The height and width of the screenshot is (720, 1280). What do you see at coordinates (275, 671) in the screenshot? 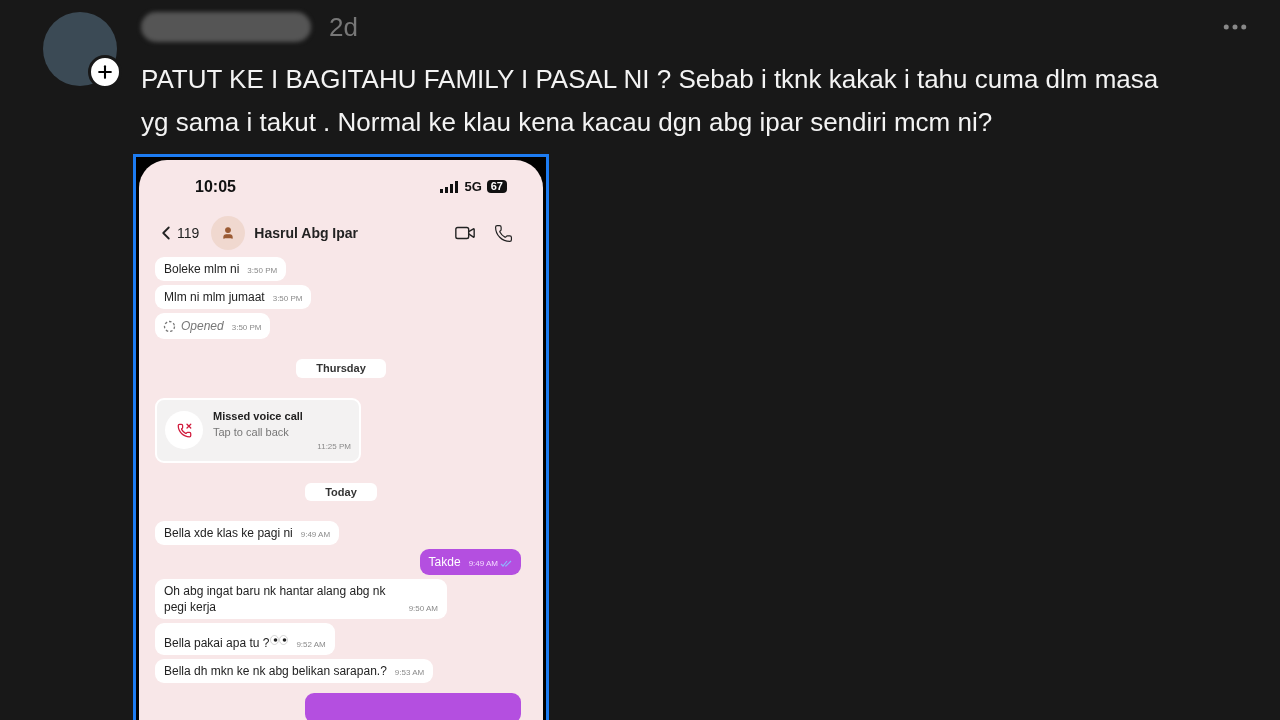
I see `message-text: Bella dh mkn ke nk abg belikan sarapan.?` at bounding box center [275, 671].